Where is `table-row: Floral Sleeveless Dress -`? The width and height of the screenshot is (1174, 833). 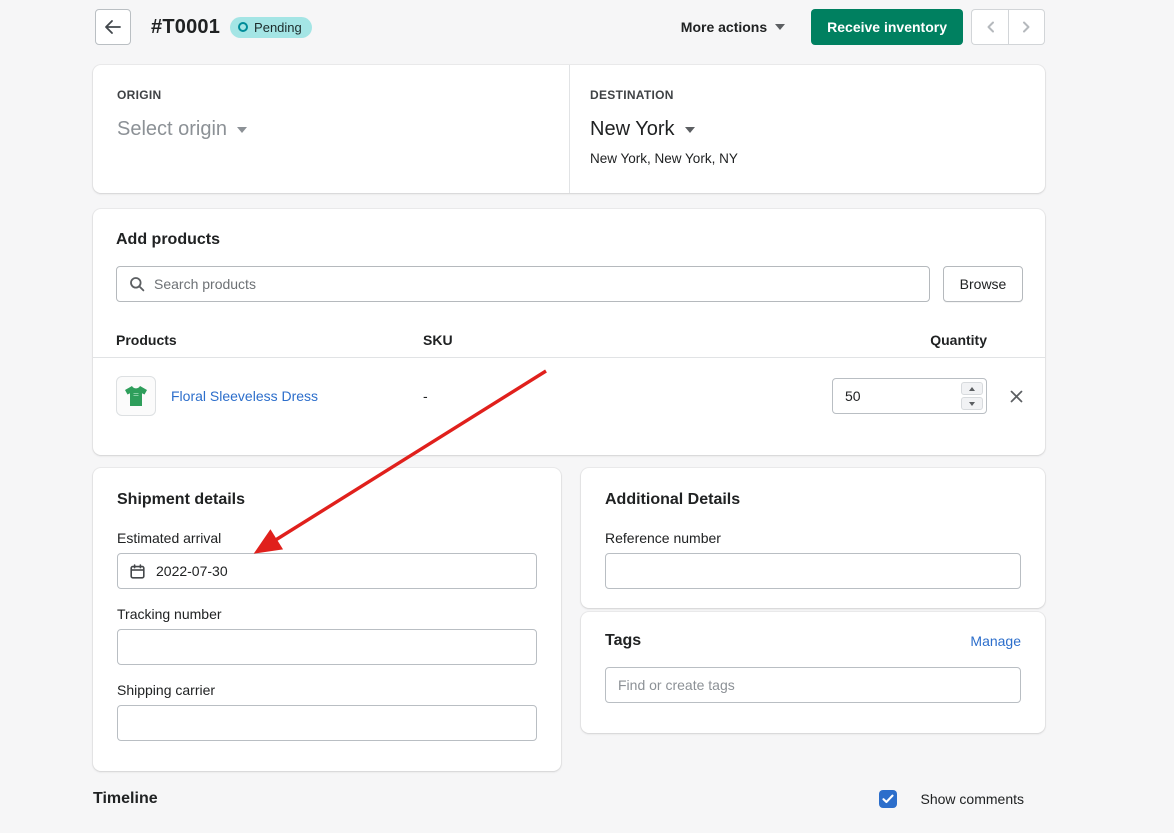
table-row: Floral Sleeveless Dress - is located at coordinates (569, 396).